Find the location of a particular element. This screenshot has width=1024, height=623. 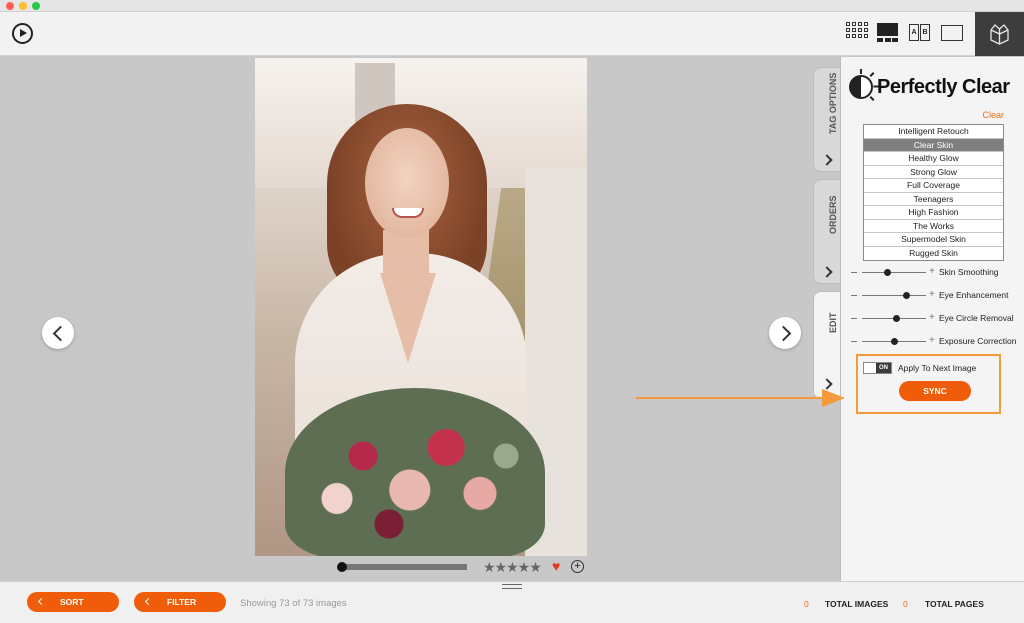

filmstrip-scrubber is located at coordinates (403, 567).